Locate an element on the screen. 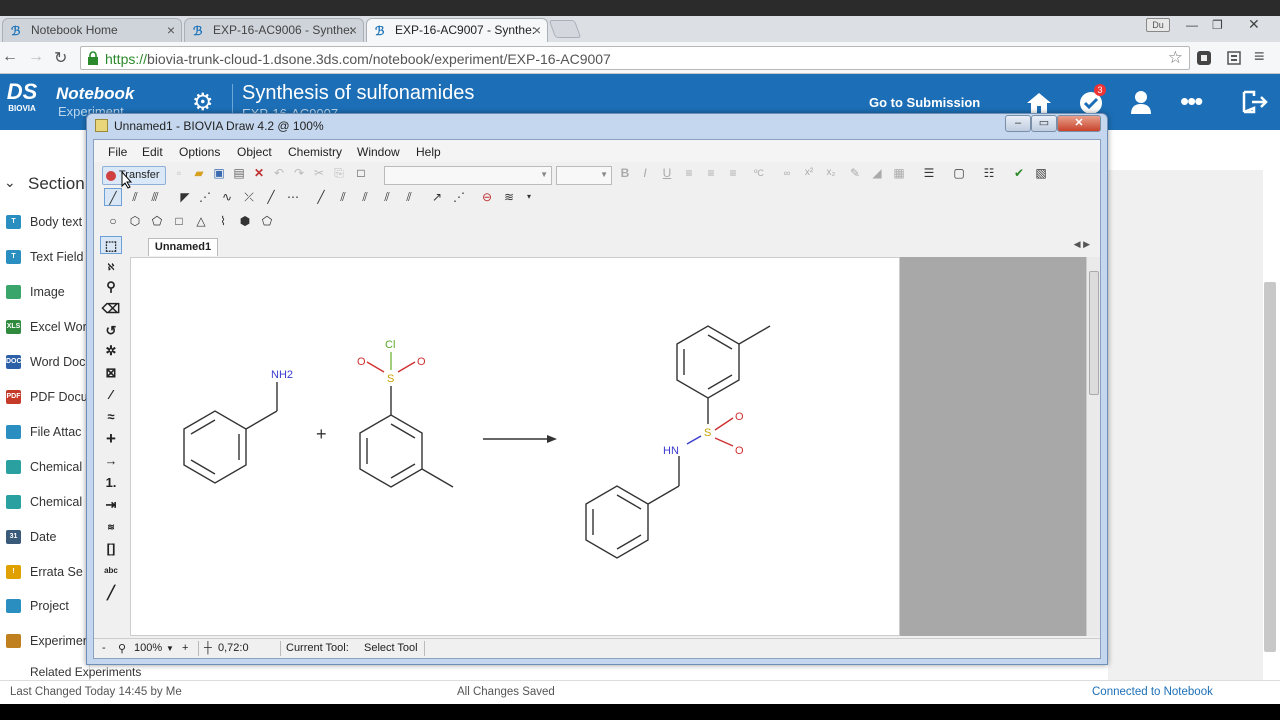 The image size is (1280, 720). open-folder-icon: ▰ is located at coordinates (199, 173).